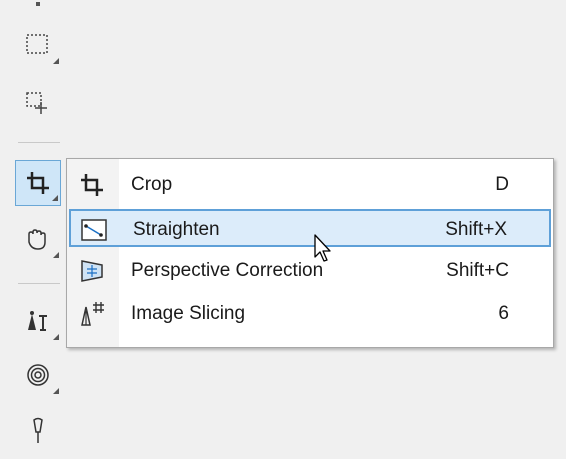 This screenshot has height=459, width=566. I want to click on menu-item-perspective-correction: Perspective Correction Shift+C, so click(310, 271).